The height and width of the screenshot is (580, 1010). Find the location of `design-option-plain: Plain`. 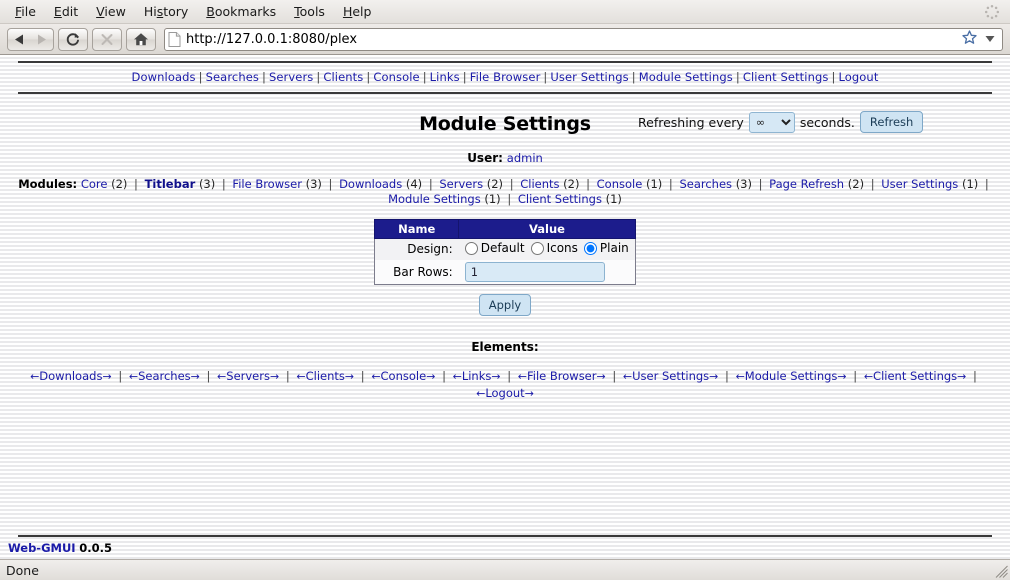

design-option-plain: Plain is located at coordinates (606, 248).